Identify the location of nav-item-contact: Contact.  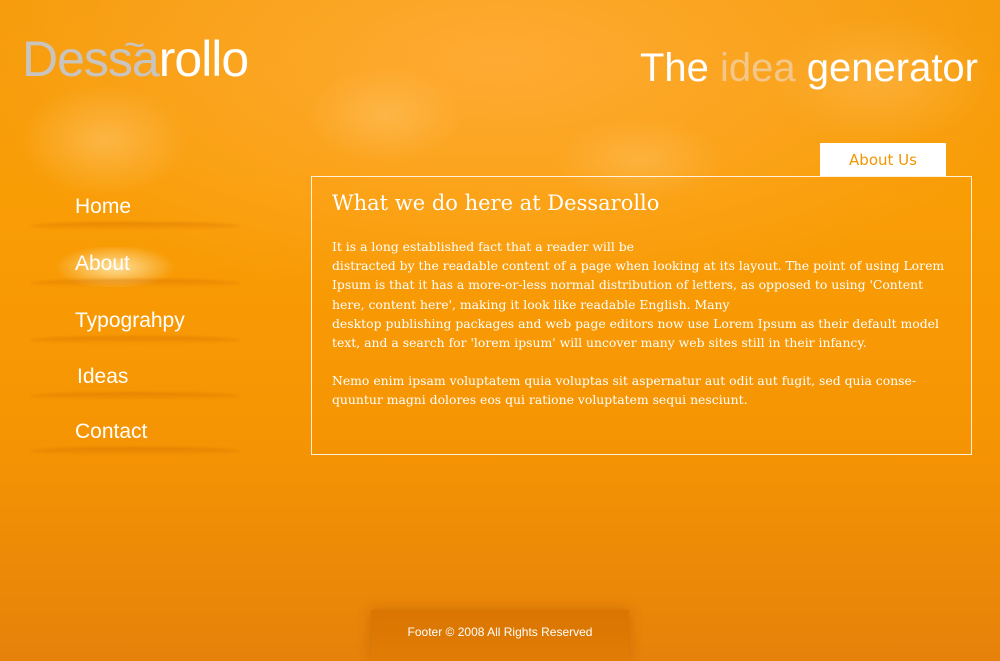
(130, 435).